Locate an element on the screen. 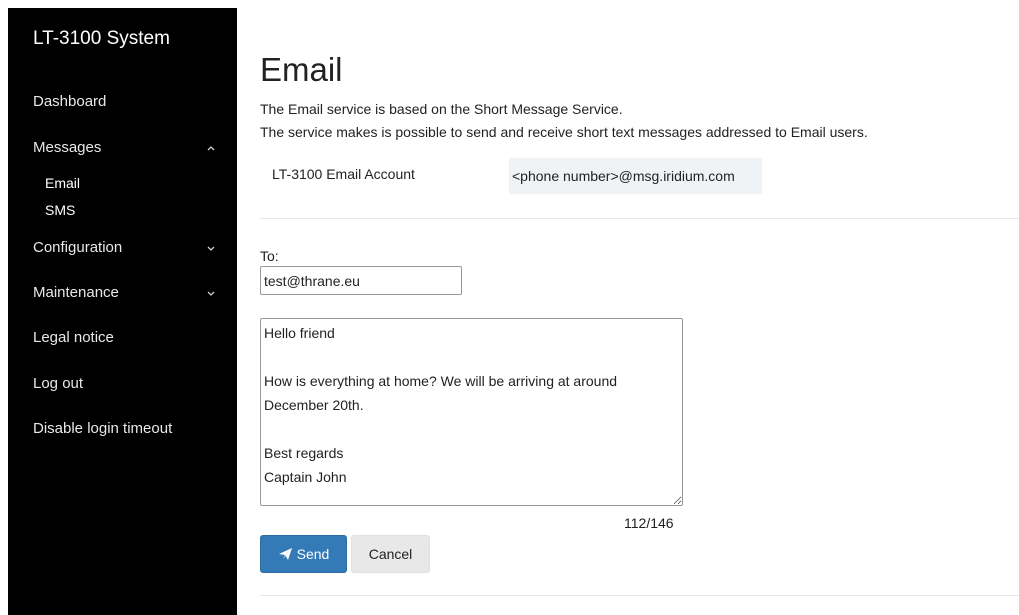  sidebar-item-legal-notice: Legal notice is located at coordinates (73, 337).